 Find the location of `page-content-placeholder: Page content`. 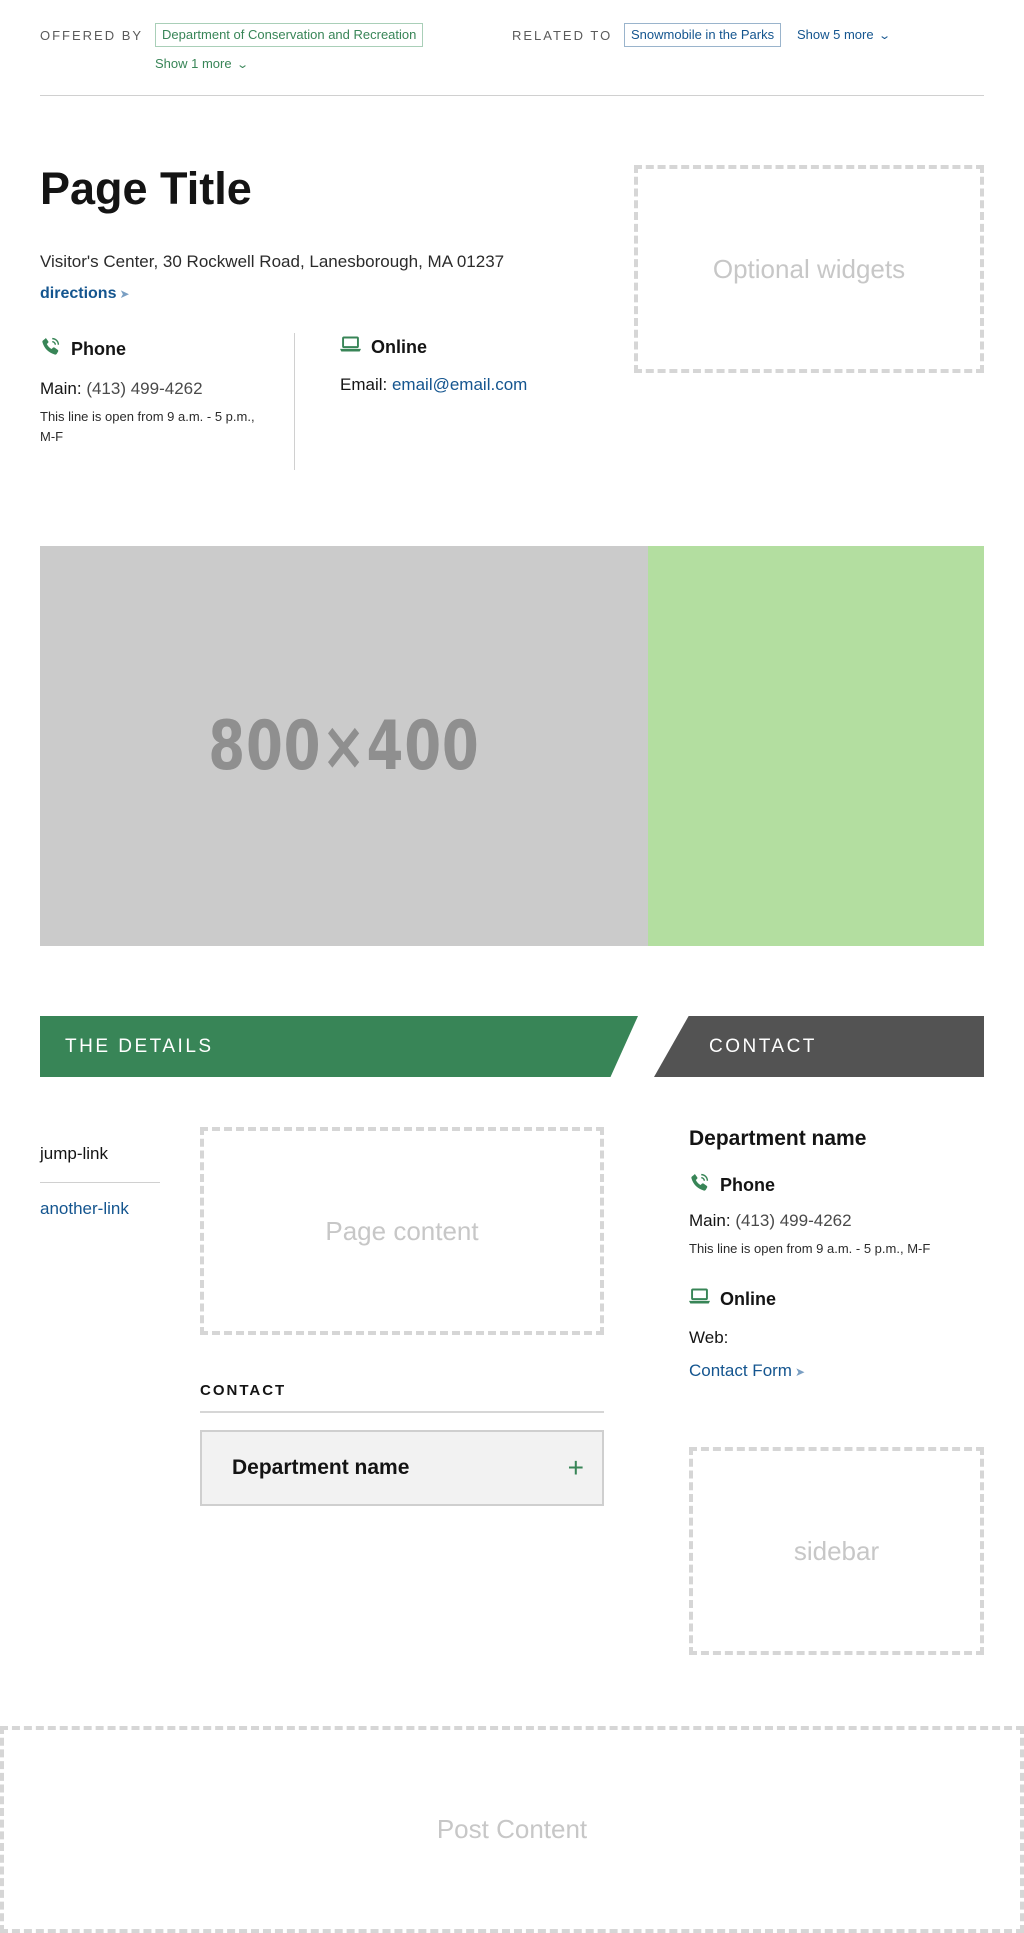

page-content-placeholder: Page content is located at coordinates (402, 1231).